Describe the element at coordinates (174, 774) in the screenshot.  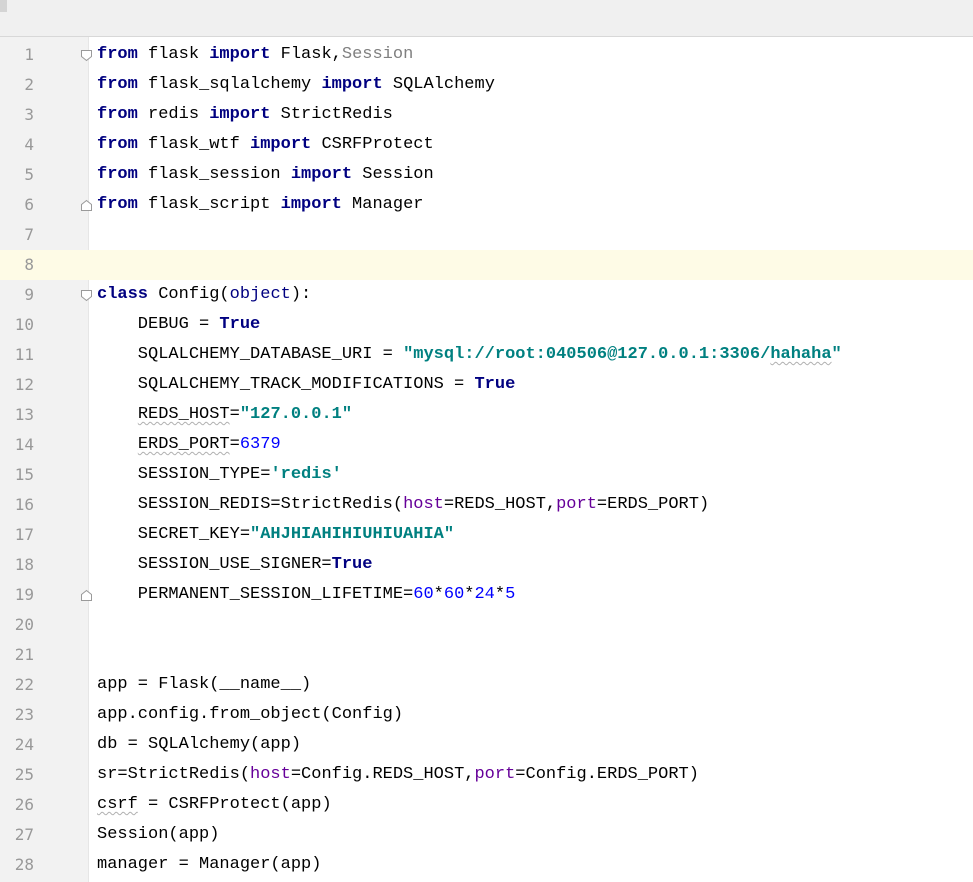
I see `code-token: sr=StrictRedis(` at that location.